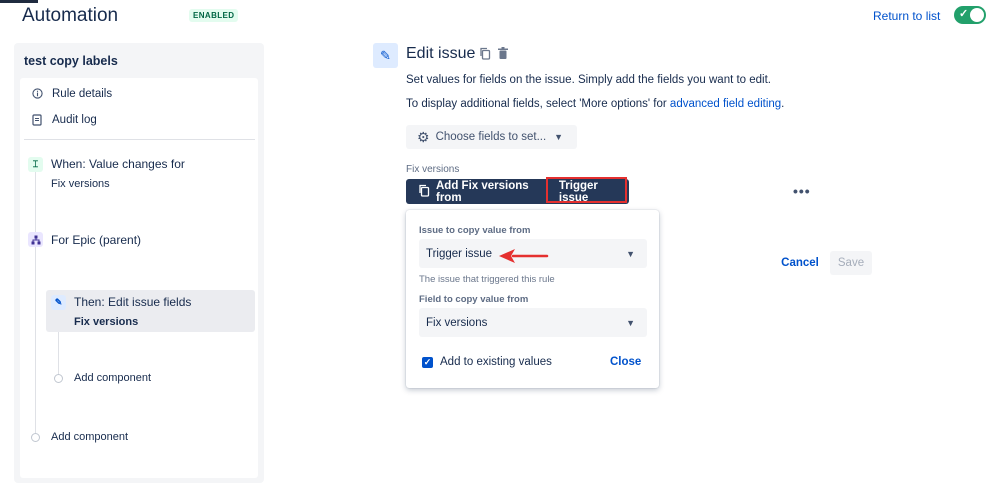 Image resolution: width=999 pixels, height=483 pixels. What do you see at coordinates (19, 1) in the screenshot?
I see `top-bar-mark` at bounding box center [19, 1].